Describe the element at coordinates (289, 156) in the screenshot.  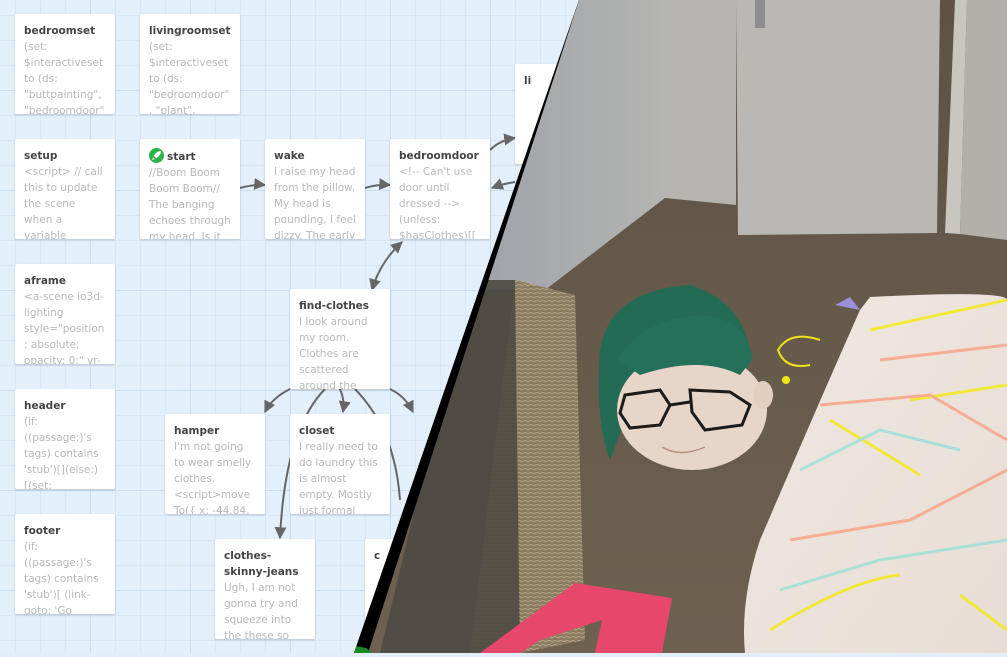
I see `passage-title: wake` at that location.